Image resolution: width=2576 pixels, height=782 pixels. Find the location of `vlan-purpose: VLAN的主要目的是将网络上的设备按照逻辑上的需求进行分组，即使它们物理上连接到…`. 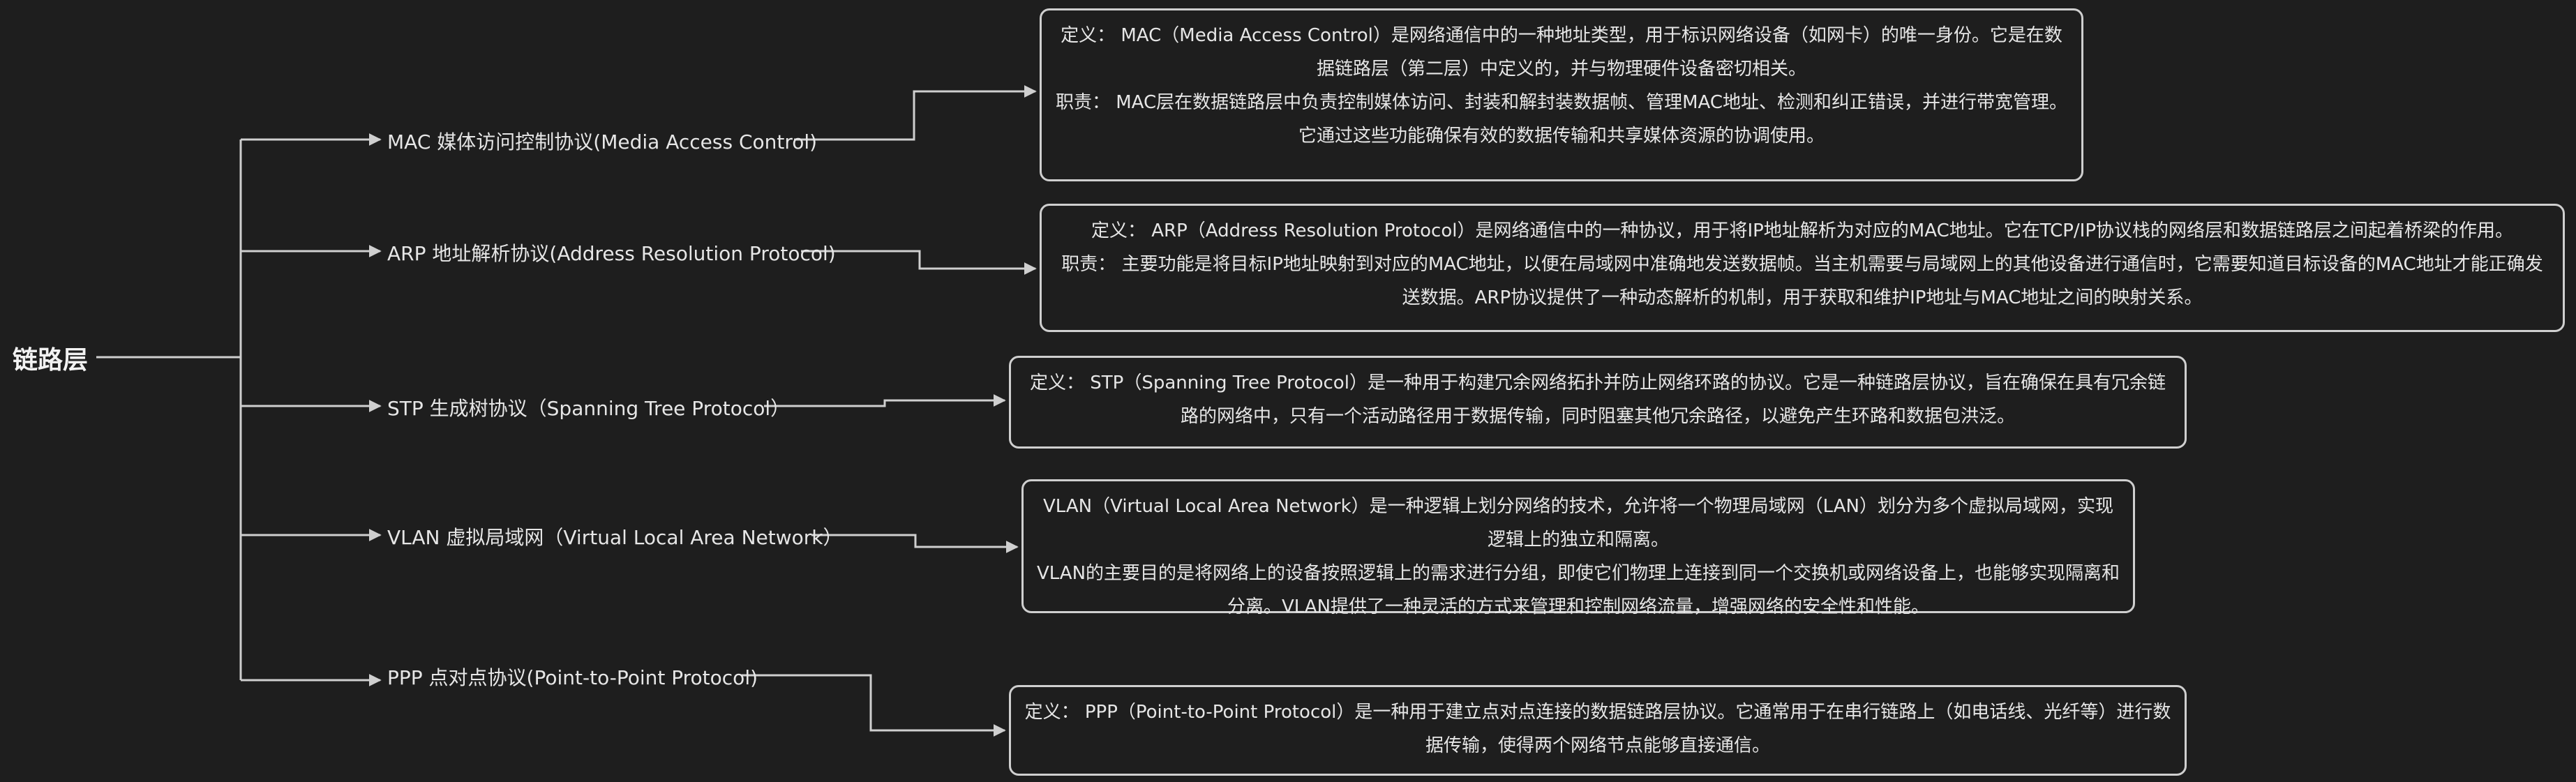

vlan-purpose: VLAN的主要目的是将网络上的设备按照逻辑上的需求进行分组，即使它们物理上连接到… is located at coordinates (1578, 590).